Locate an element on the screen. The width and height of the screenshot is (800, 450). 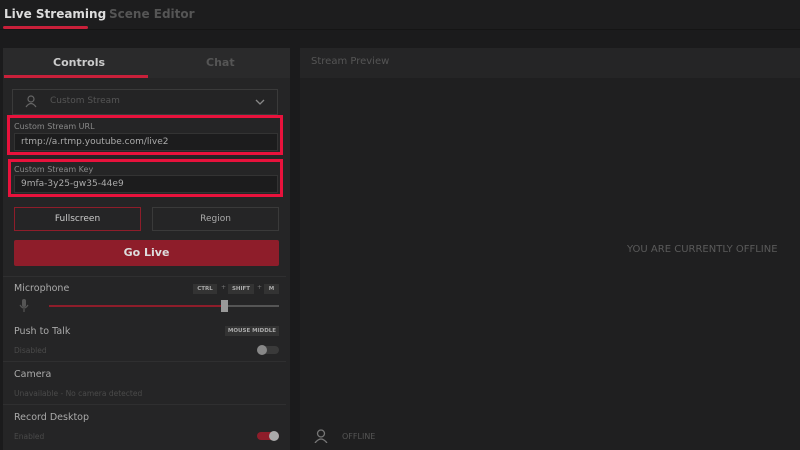
stream-service-select: Custom Stream is located at coordinates (145, 102).